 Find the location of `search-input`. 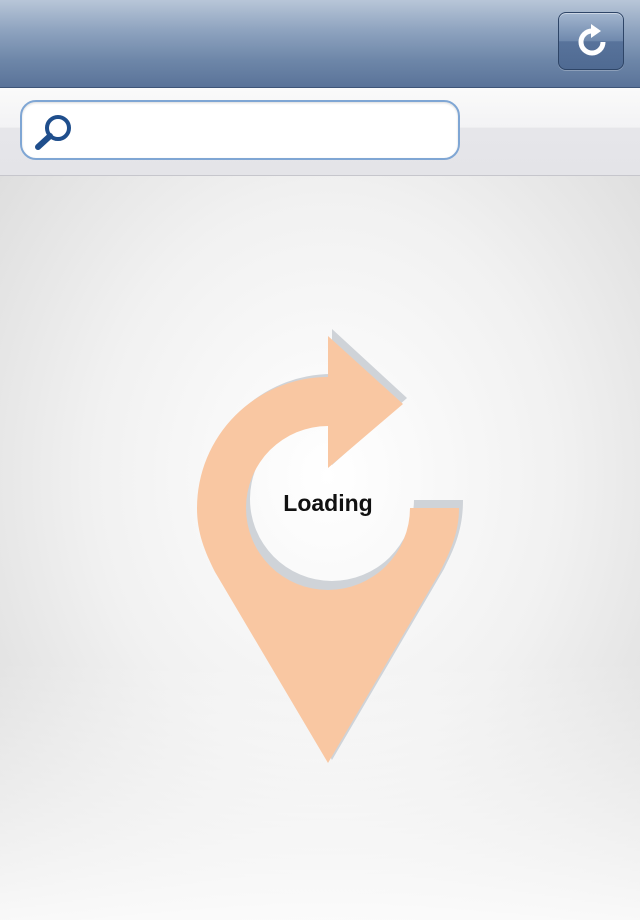

search-input is located at coordinates (266, 131).